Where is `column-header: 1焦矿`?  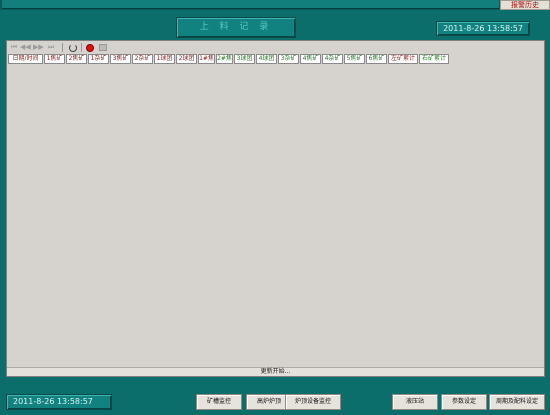 column-header: 1焦矿 is located at coordinates (54, 59).